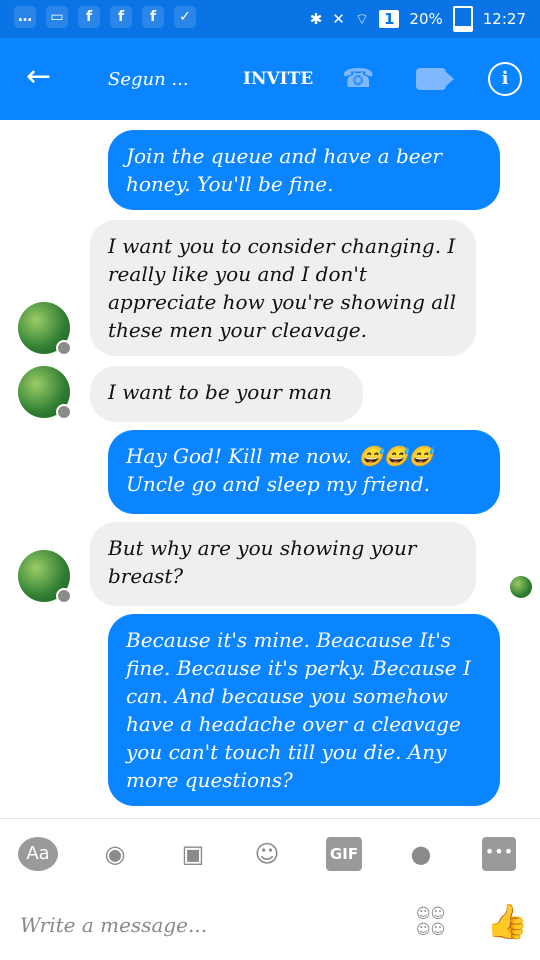 This screenshot has height=960, width=540. Describe the element at coordinates (38, 854) in the screenshot. I see `text-format-button: Aa` at that location.